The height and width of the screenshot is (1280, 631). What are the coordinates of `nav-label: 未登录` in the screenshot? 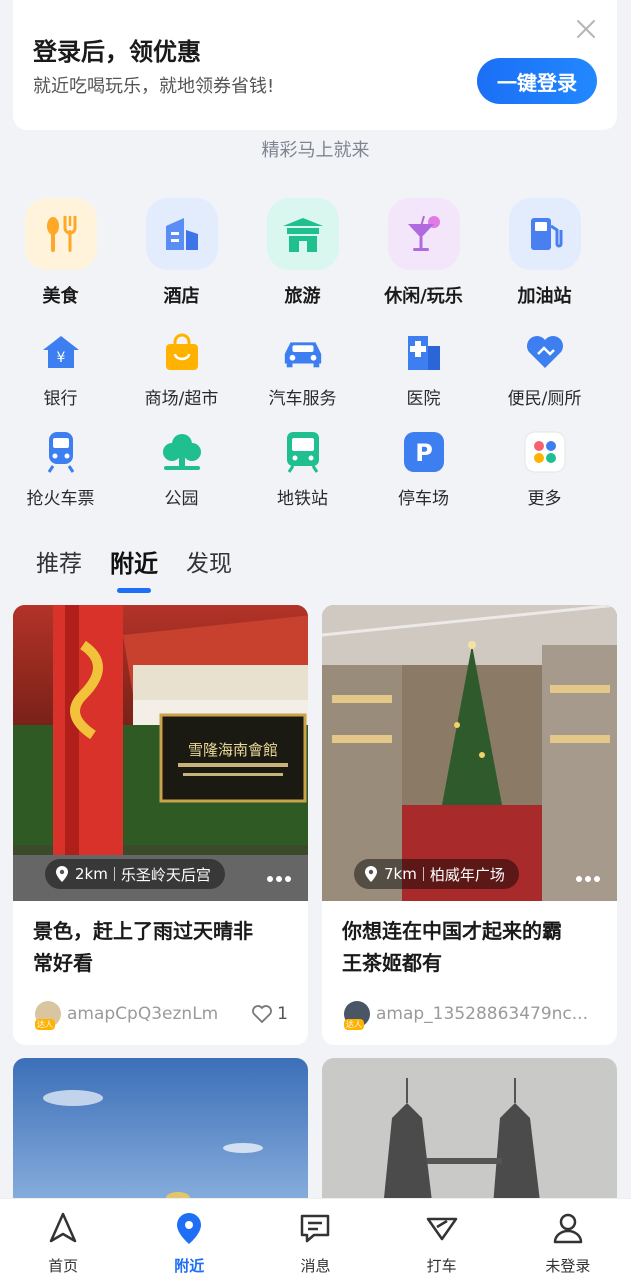 It's located at (568, 1266).